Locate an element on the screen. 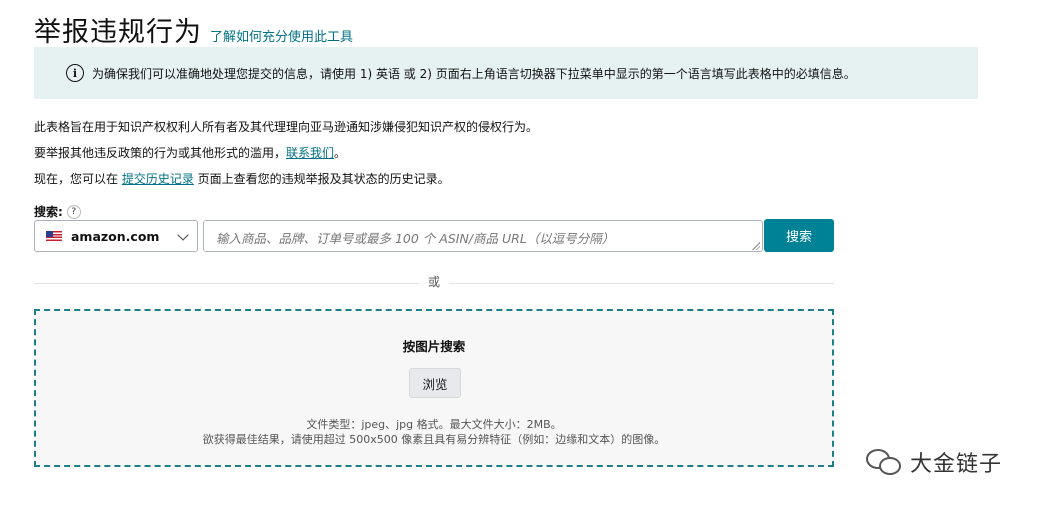  or-separator: 或 is located at coordinates (434, 281).